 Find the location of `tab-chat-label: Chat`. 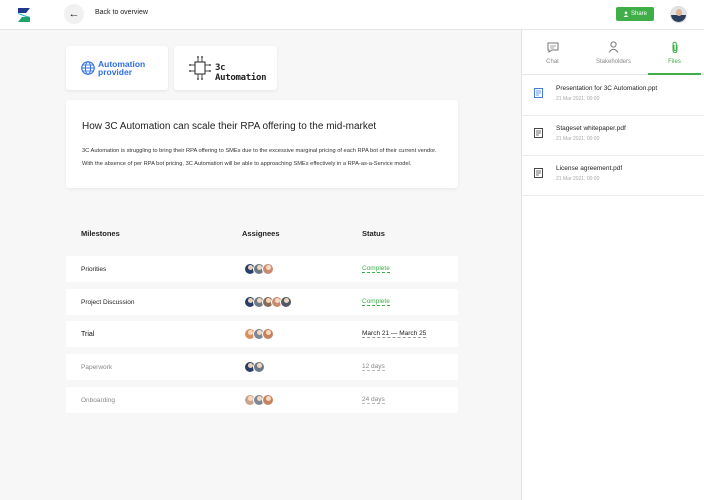

tab-chat-label: Chat is located at coordinates (552, 62).